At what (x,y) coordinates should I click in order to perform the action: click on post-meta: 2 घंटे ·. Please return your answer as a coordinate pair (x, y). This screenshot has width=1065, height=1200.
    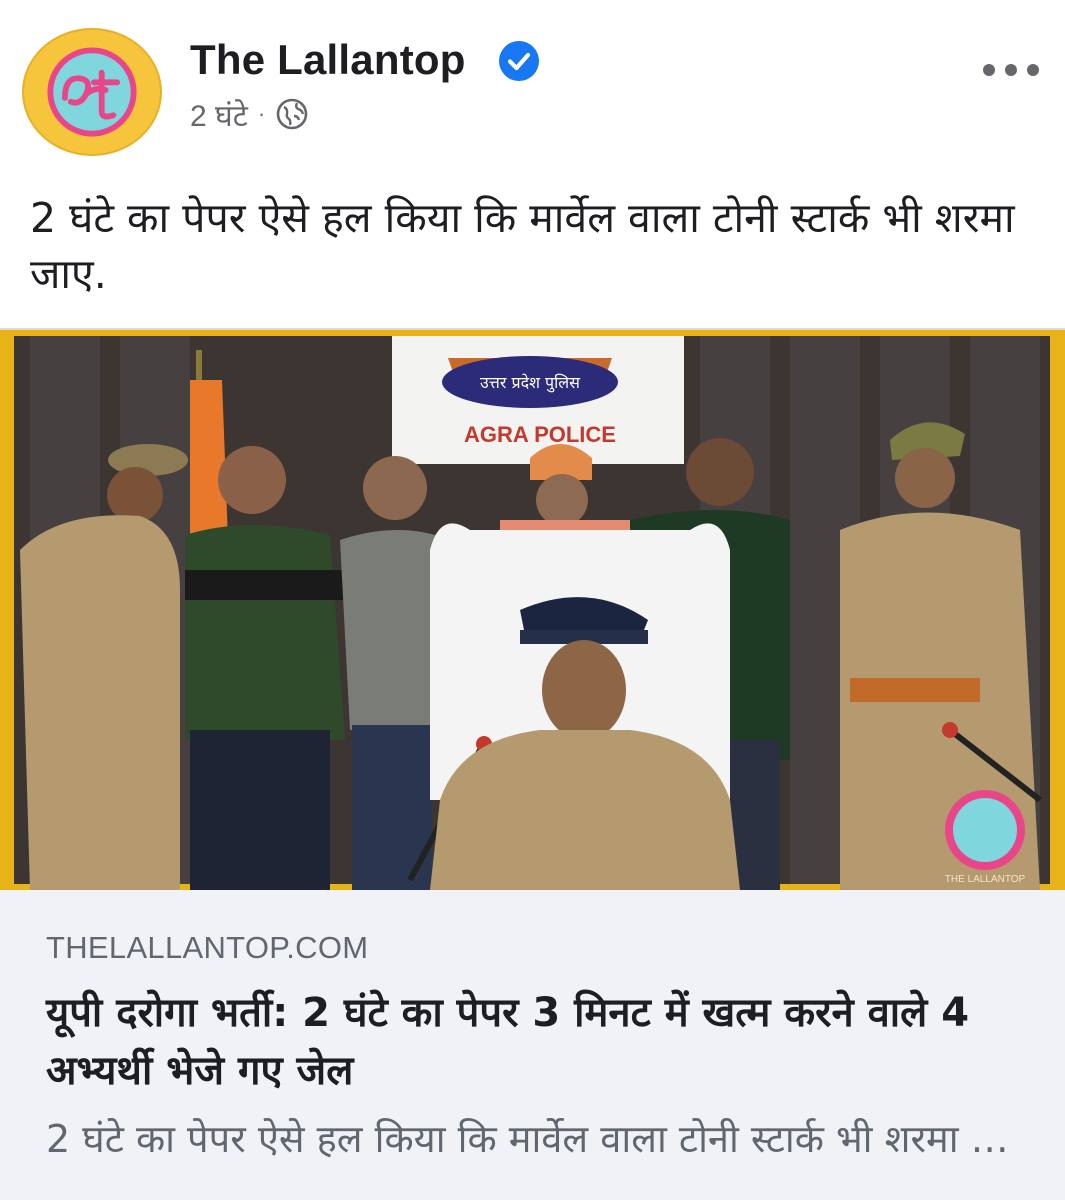
    Looking at the image, I should click on (249, 114).